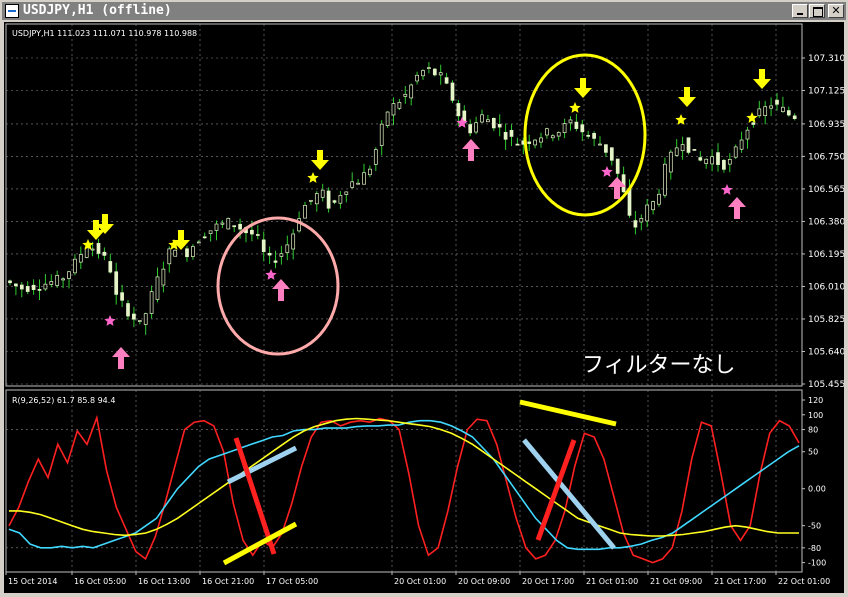 The height and width of the screenshot is (597, 848). I want to click on time-tick-label: 21 Oct 01:00, so click(612, 581).